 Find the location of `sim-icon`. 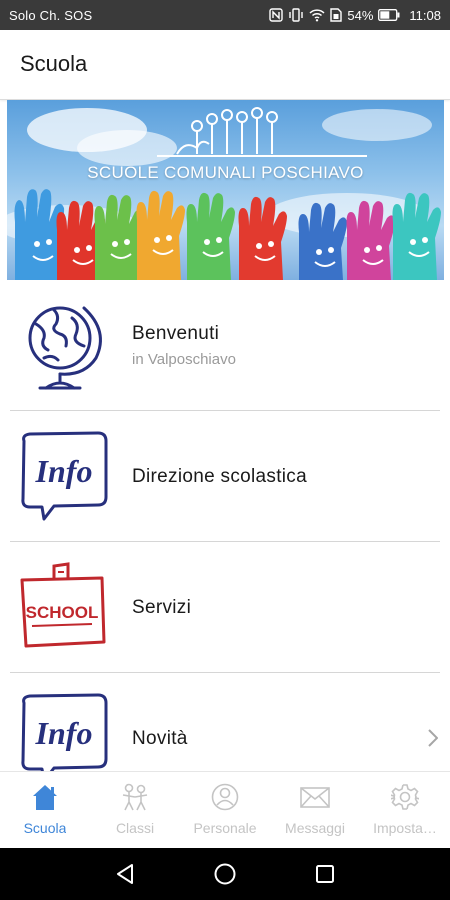

sim-icon is located at coordinates (336, 15).